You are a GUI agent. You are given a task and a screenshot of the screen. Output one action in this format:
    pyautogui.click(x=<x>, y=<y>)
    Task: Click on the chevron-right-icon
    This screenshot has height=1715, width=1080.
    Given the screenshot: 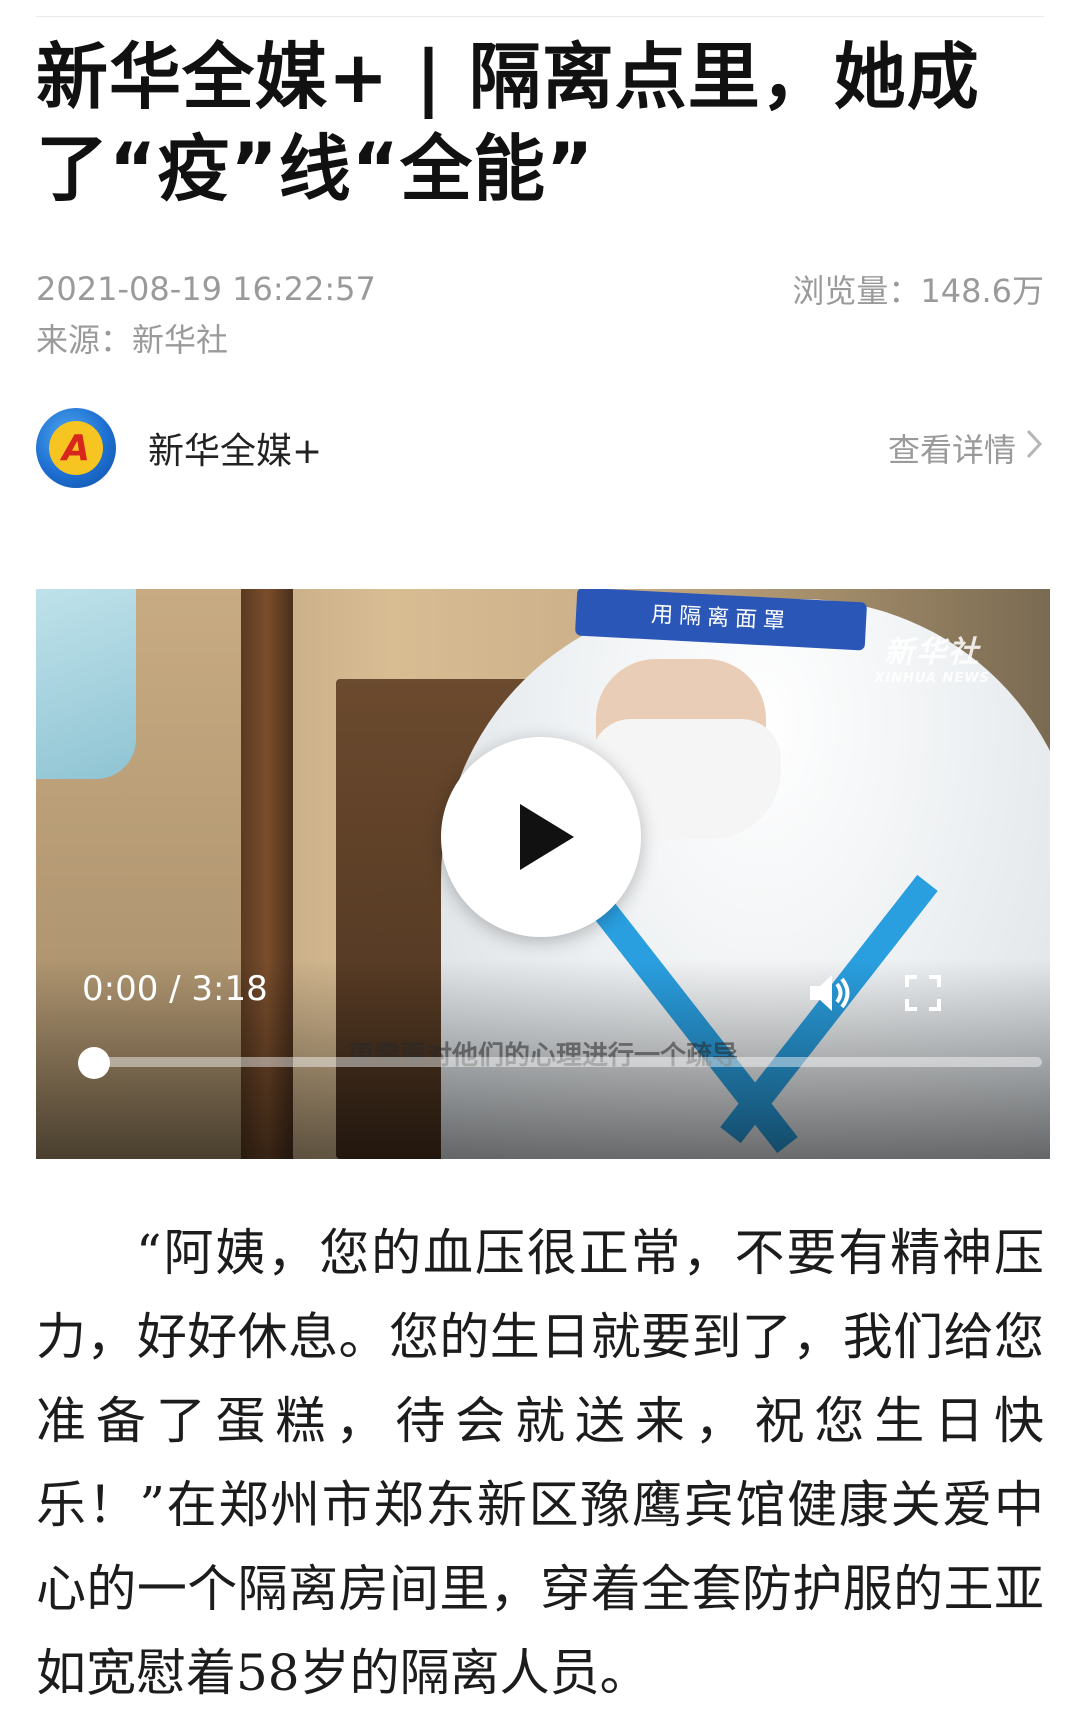 What is the action you would take?
    pyautogui.click(x=1034, y=448)
    